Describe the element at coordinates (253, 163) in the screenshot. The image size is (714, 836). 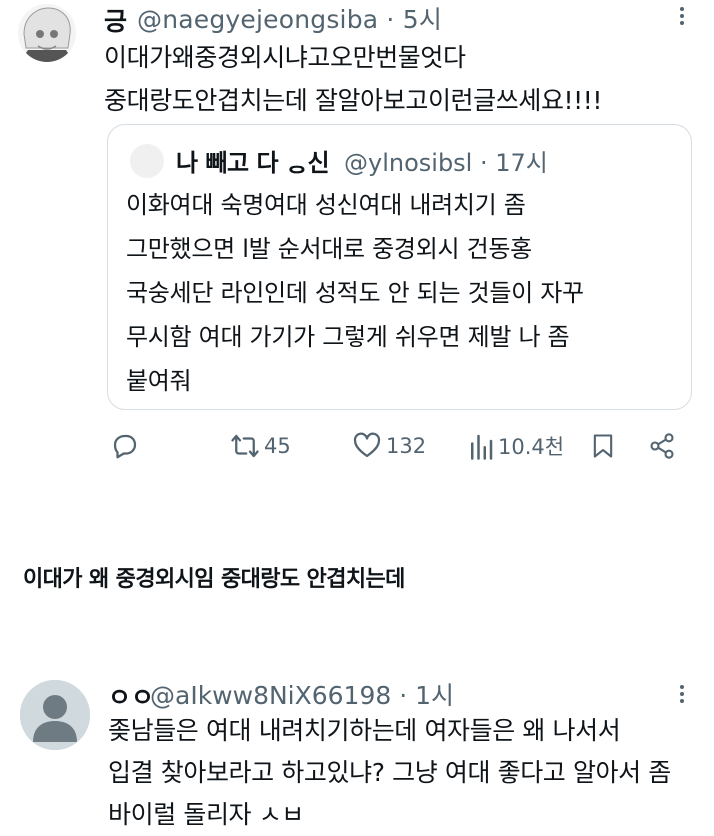
I see `quoted-author-name: 나 빼고 다 ᆼ신` at that location.